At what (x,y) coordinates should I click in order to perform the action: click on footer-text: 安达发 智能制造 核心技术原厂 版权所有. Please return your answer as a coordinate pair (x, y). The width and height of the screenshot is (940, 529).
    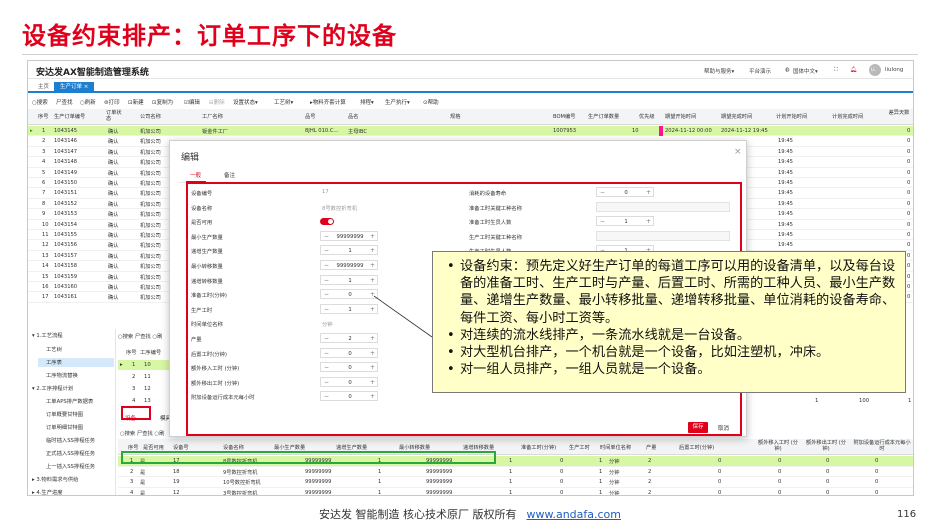
    Looking at the image, I should click on (417, 514).